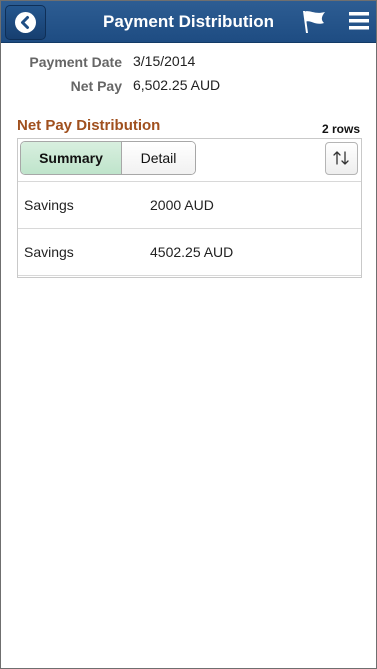 The width and height of the screenshot is (377, 669). Describe the element at coordinates (71, 158) in the screenshot. I see `tab-summary: Summary` at that location.